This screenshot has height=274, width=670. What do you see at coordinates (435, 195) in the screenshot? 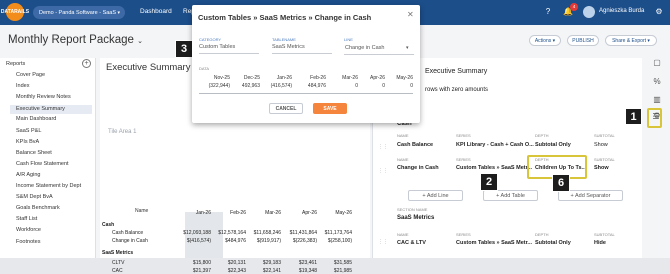
I see `add-line-button: + Add Line` at bounding box center [435, 195].